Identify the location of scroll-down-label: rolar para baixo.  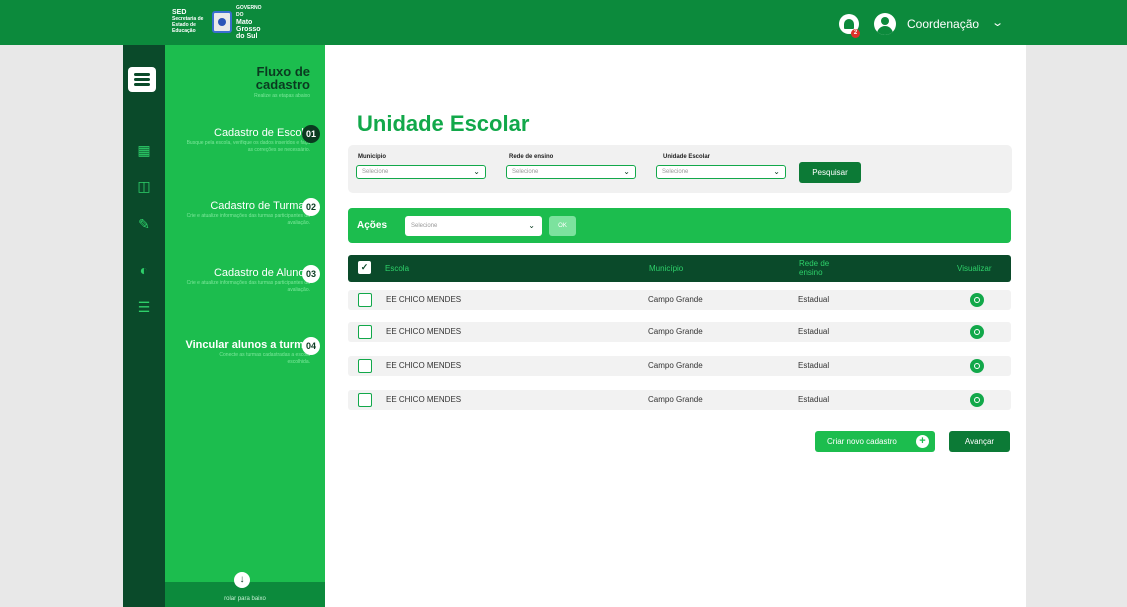
(245, 599).